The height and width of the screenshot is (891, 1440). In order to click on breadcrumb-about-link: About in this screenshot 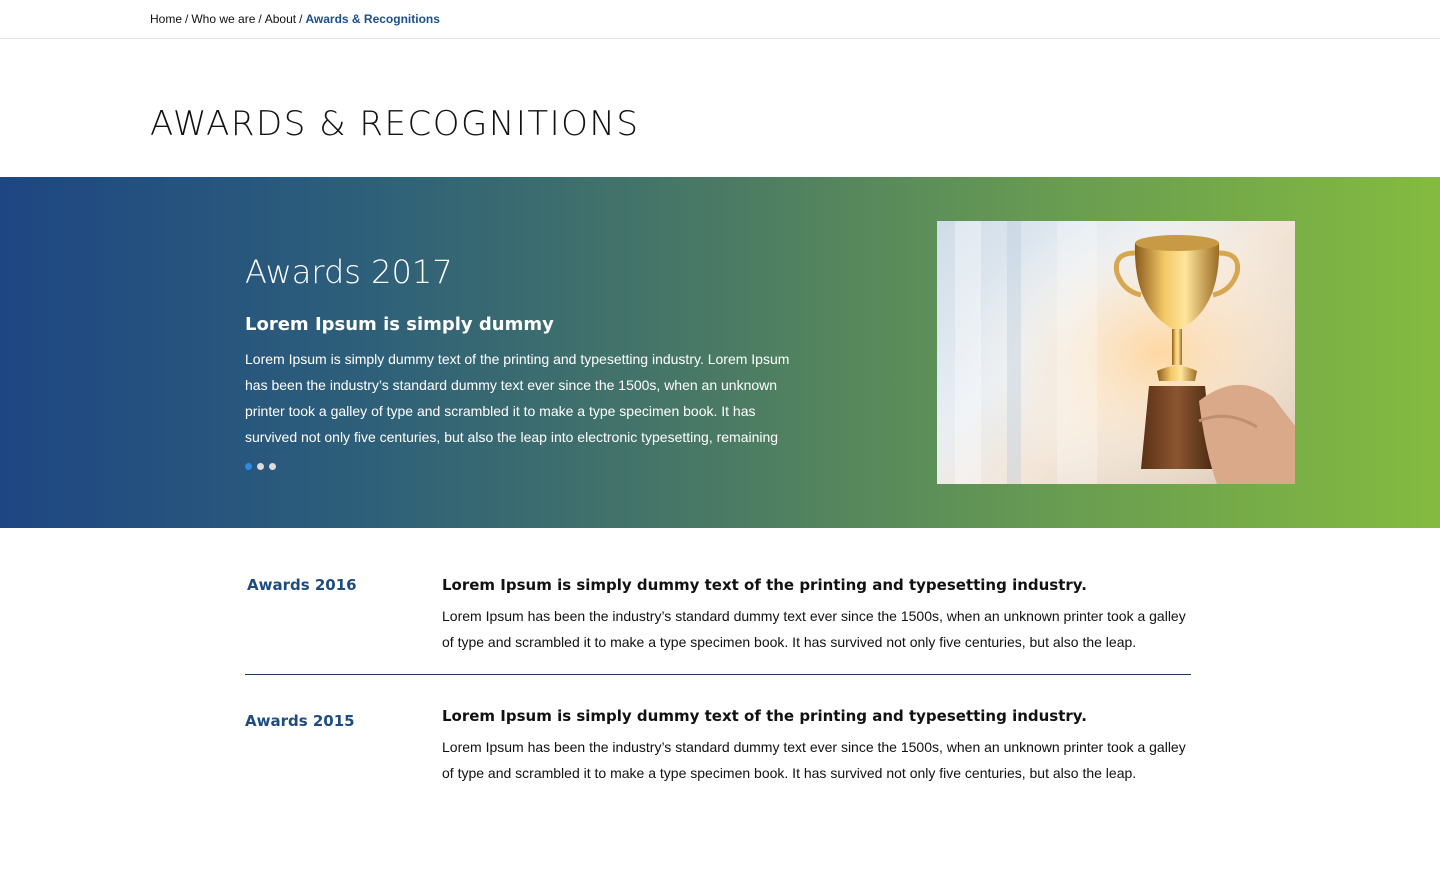, I will do `click(280, 19)`.